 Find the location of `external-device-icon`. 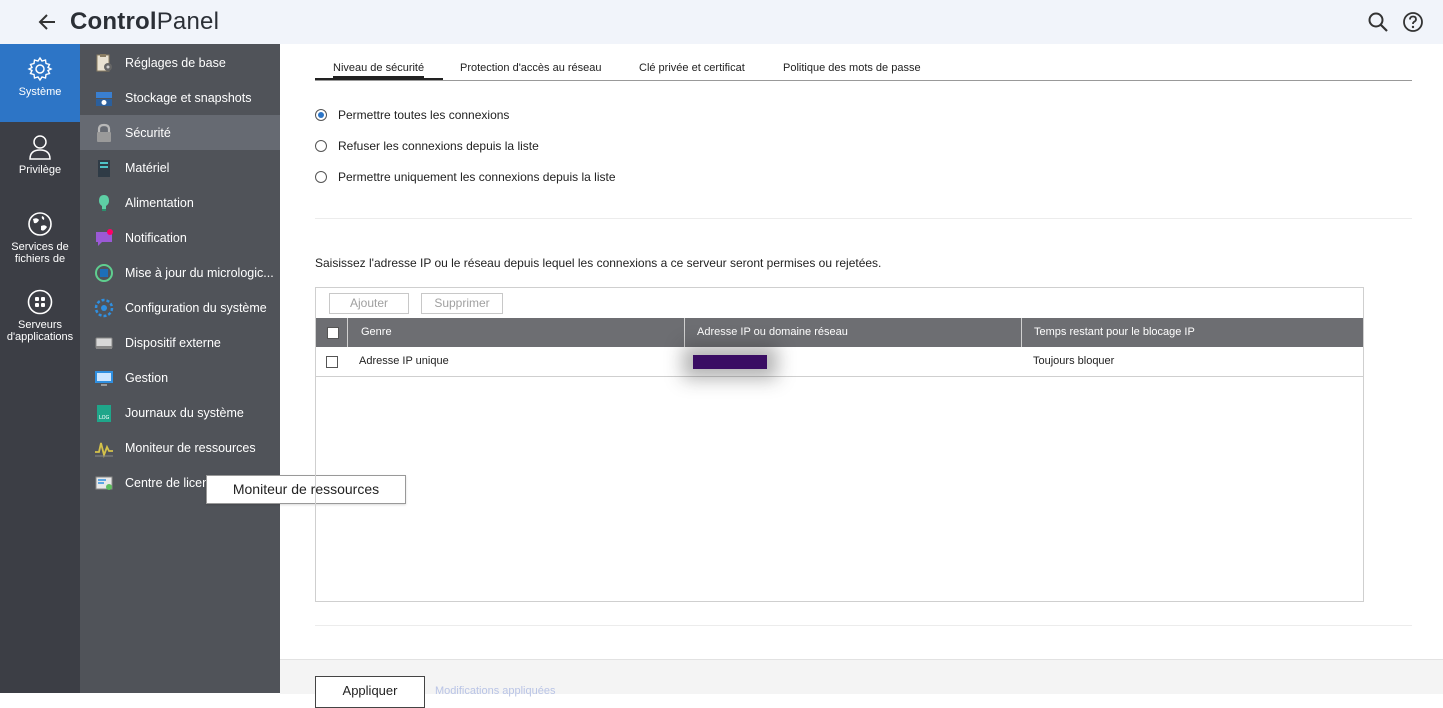

external-device-icon is located at coordinates (104, 343).